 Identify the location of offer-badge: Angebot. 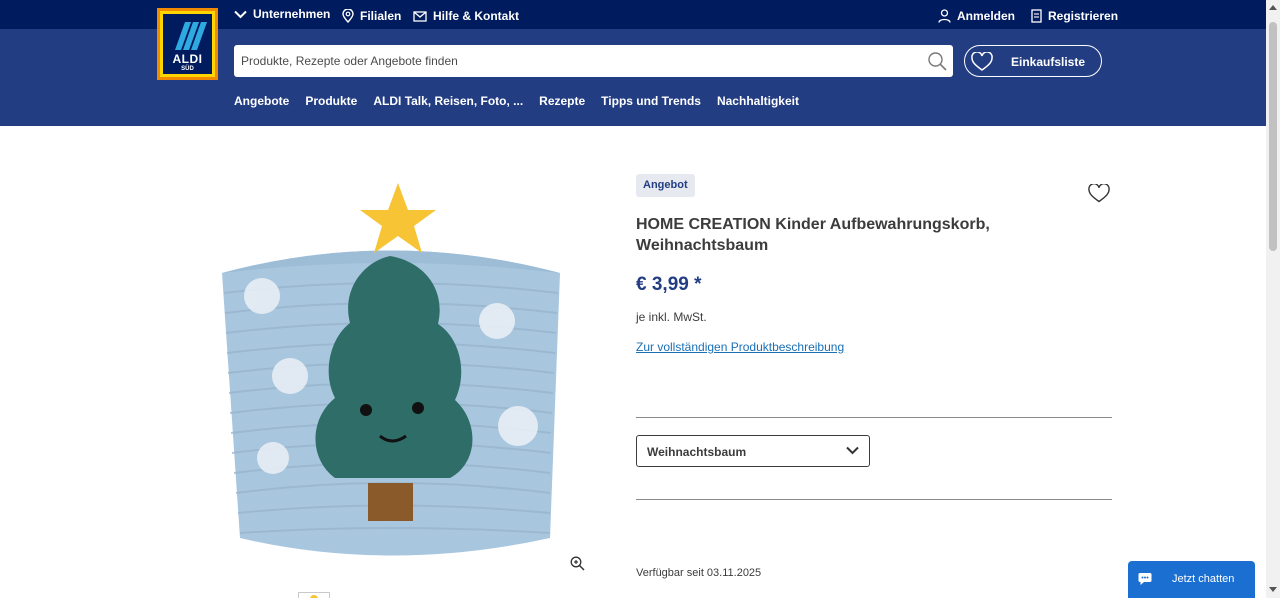
(665, 185).